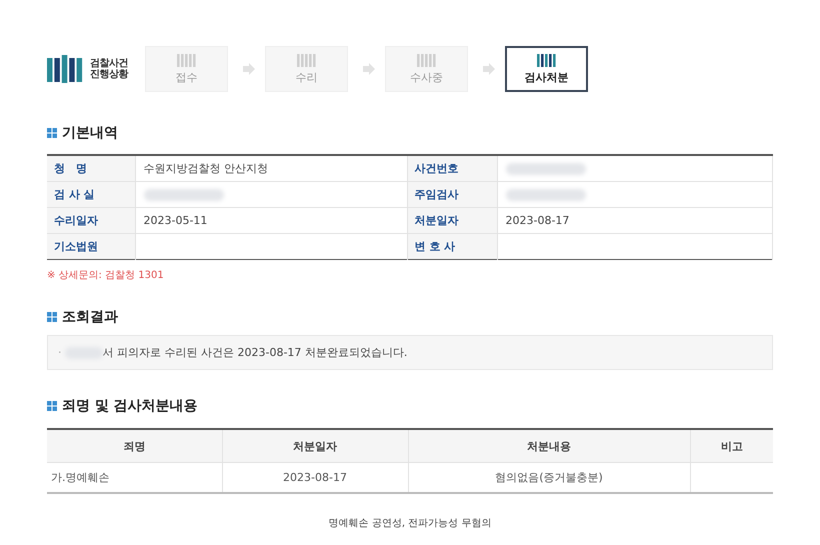  Describe the element at coordinates (549, 477) in the screenshot. I see `table-cell: 혐의없음(증거불충분)` at that location.